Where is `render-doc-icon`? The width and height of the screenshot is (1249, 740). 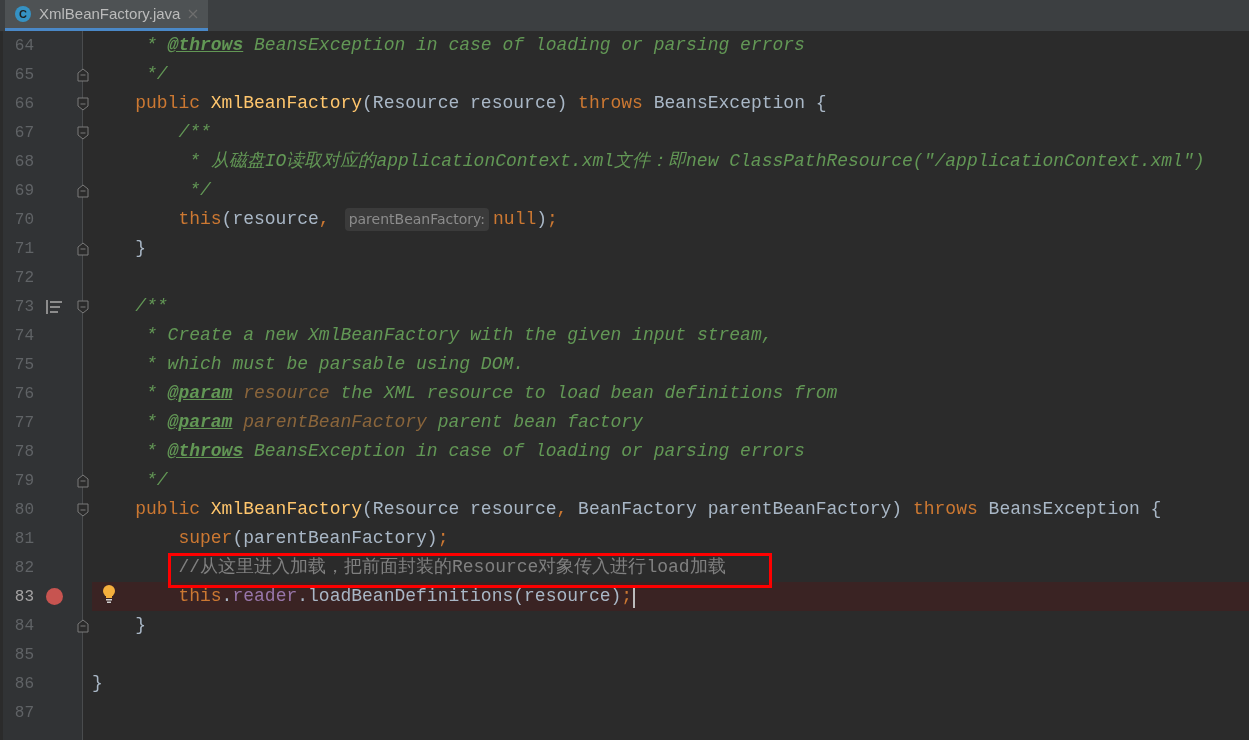 render-doc-icon is located at coordinates (54, 306).